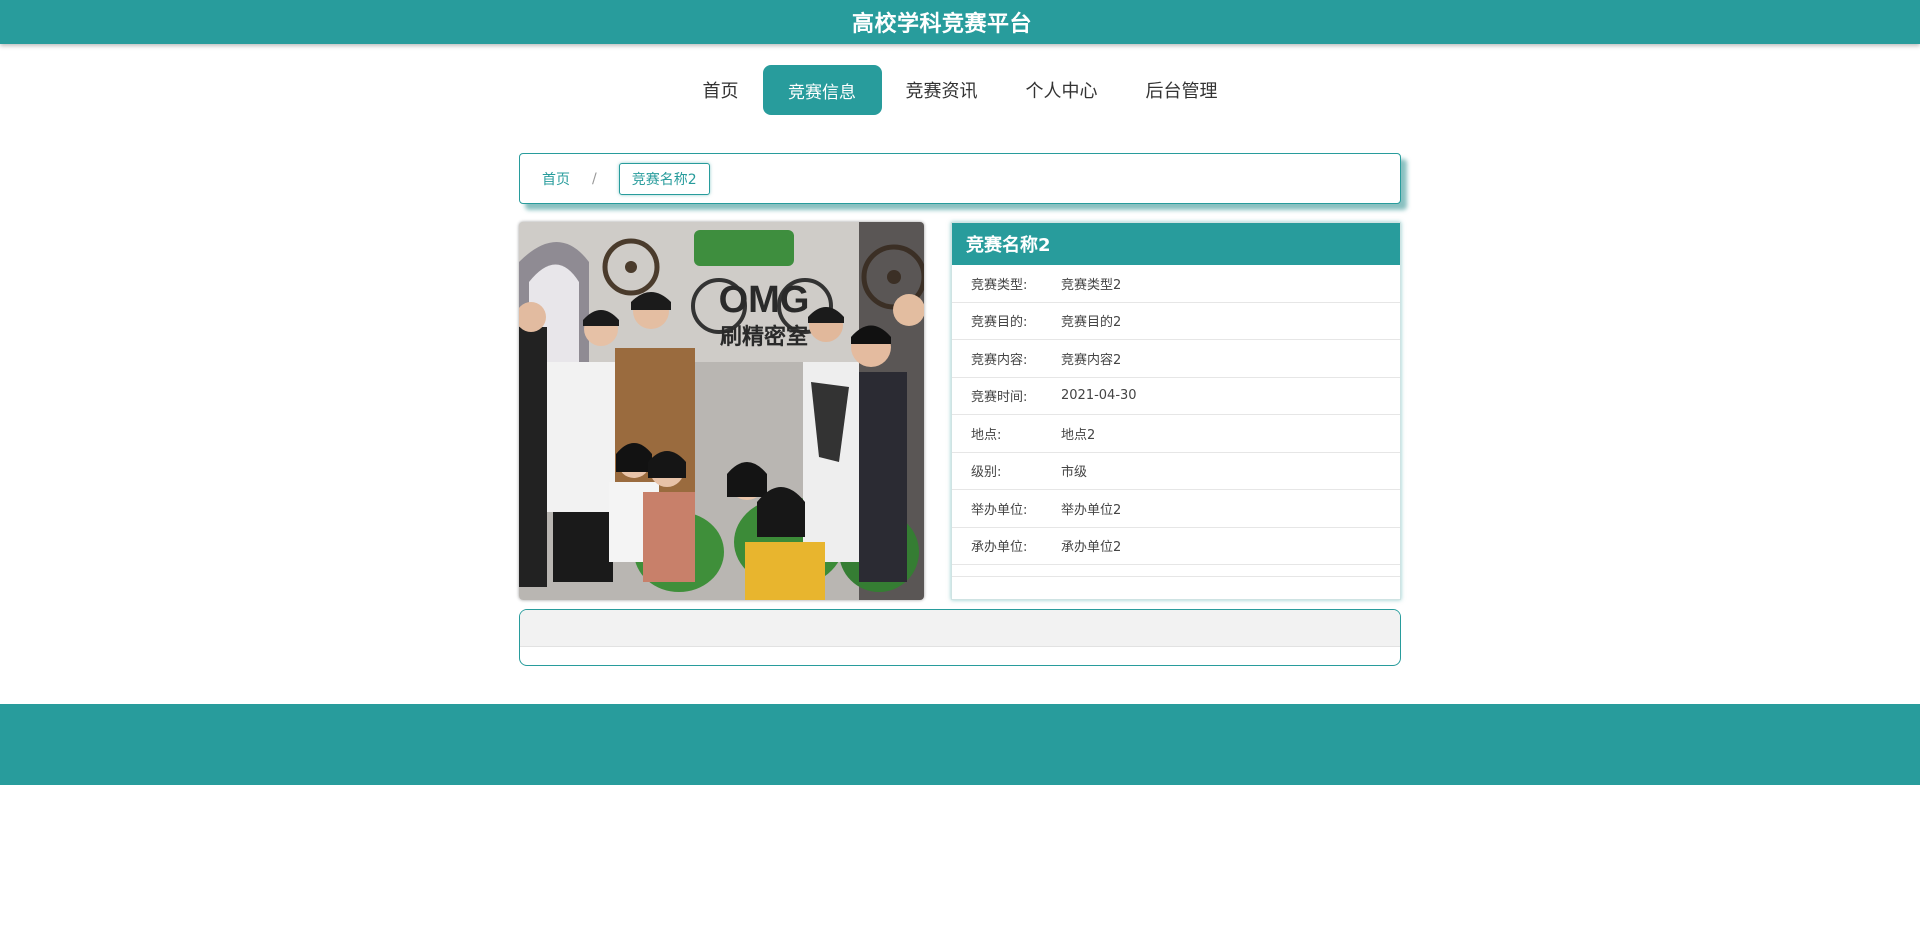  I want to click on footer, so click(960, 744).